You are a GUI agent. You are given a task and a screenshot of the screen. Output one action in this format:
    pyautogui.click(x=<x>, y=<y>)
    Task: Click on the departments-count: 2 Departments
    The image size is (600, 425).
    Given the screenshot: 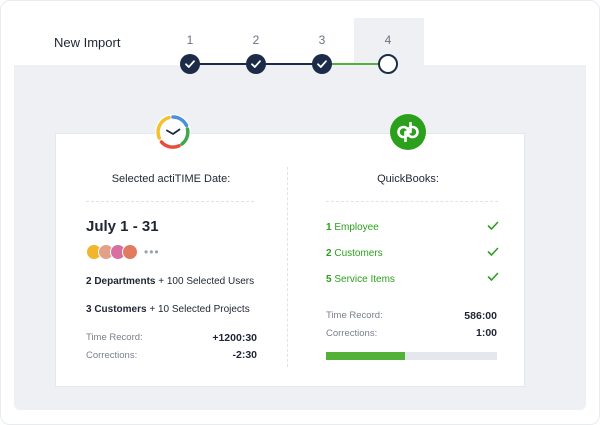 What is the action you would take?
    pyautogui.click(x=121, y=281)
    